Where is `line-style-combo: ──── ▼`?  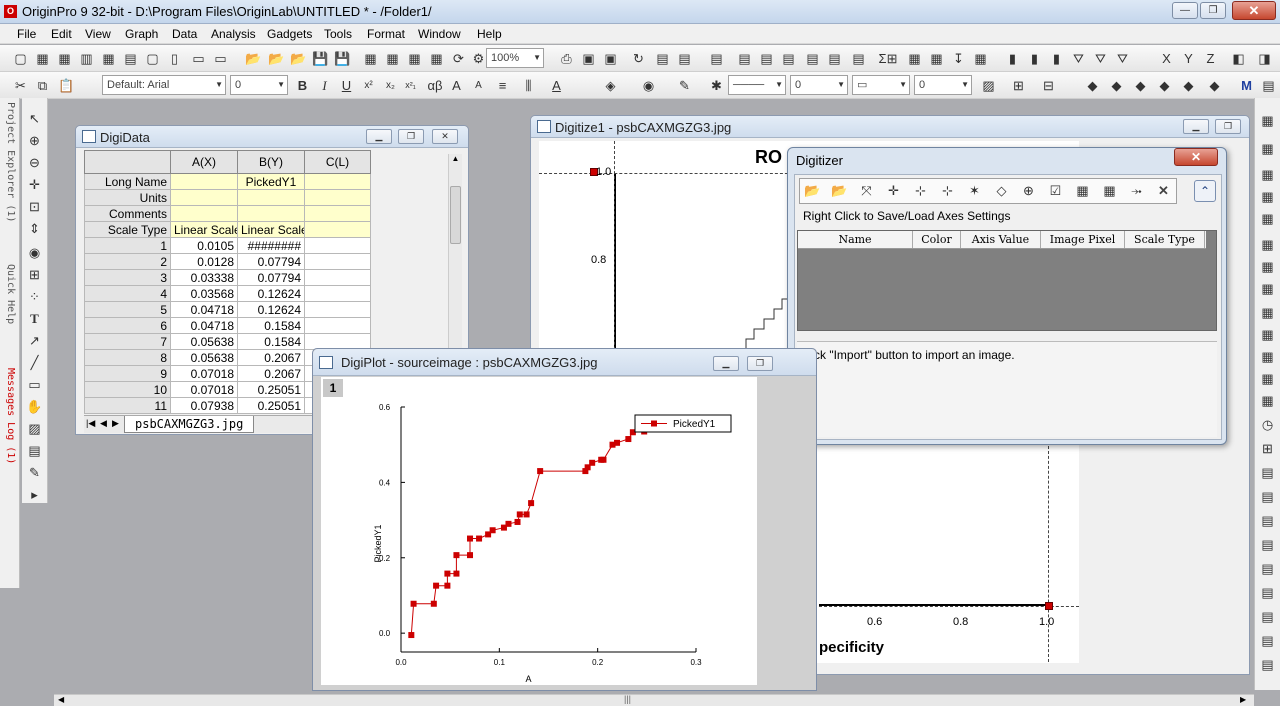 line-style-combo: ──── ▼ is located at coordinates (757, 85).